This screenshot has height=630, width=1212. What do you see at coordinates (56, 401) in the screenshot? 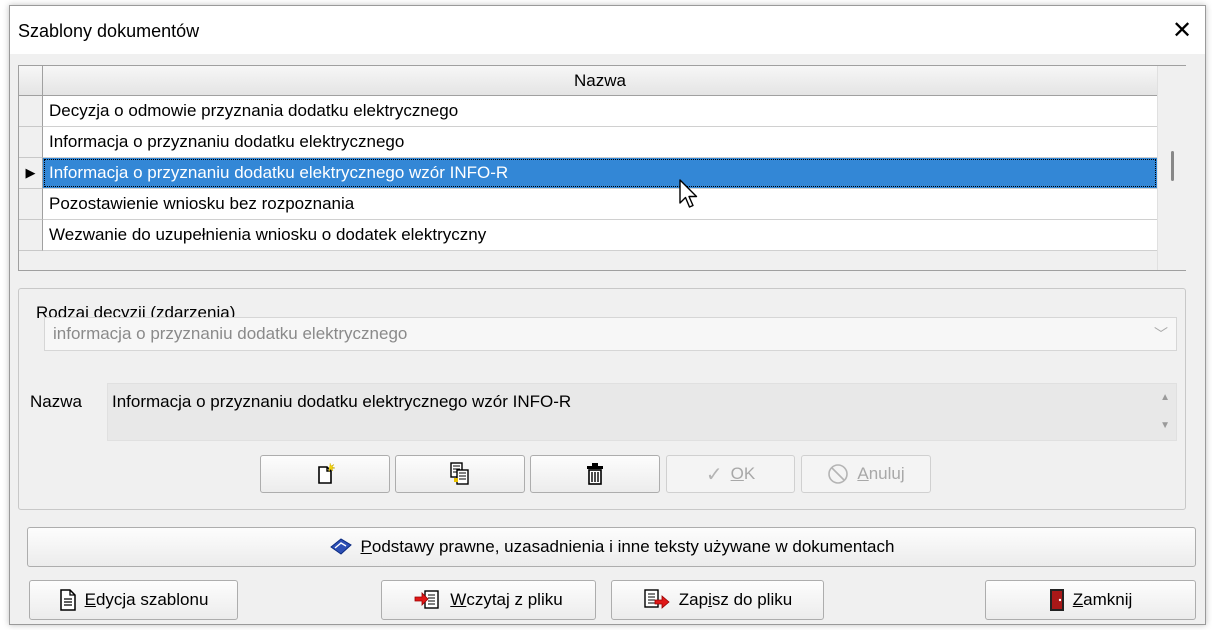
I see `name-field-label: Nazwa` at bounding box center [56, 401].